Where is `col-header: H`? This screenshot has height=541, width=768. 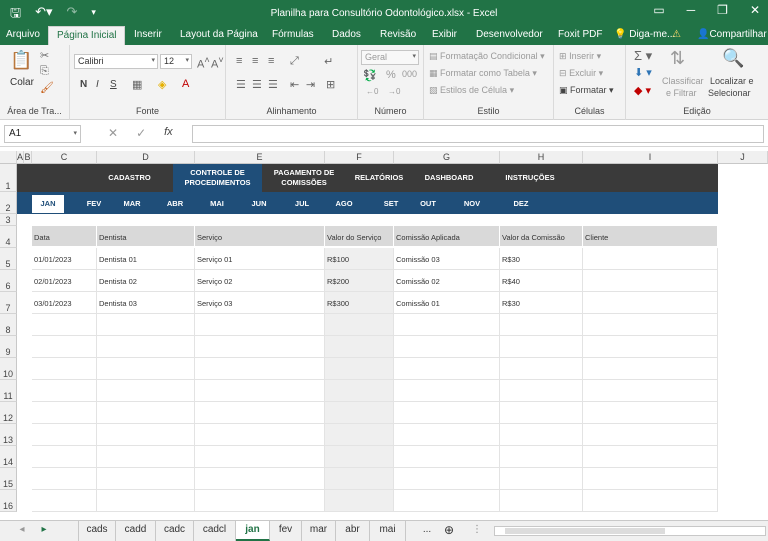
col-header: H is located at coordinates (541, 157).